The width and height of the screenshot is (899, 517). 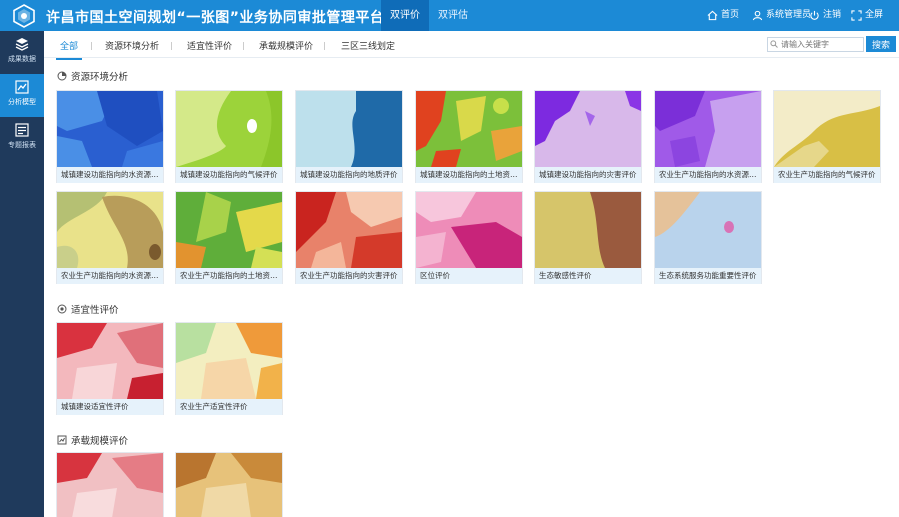 I want to click on model-card: 城镇建设功能指向的气候评价, so click(x=229, y=136).